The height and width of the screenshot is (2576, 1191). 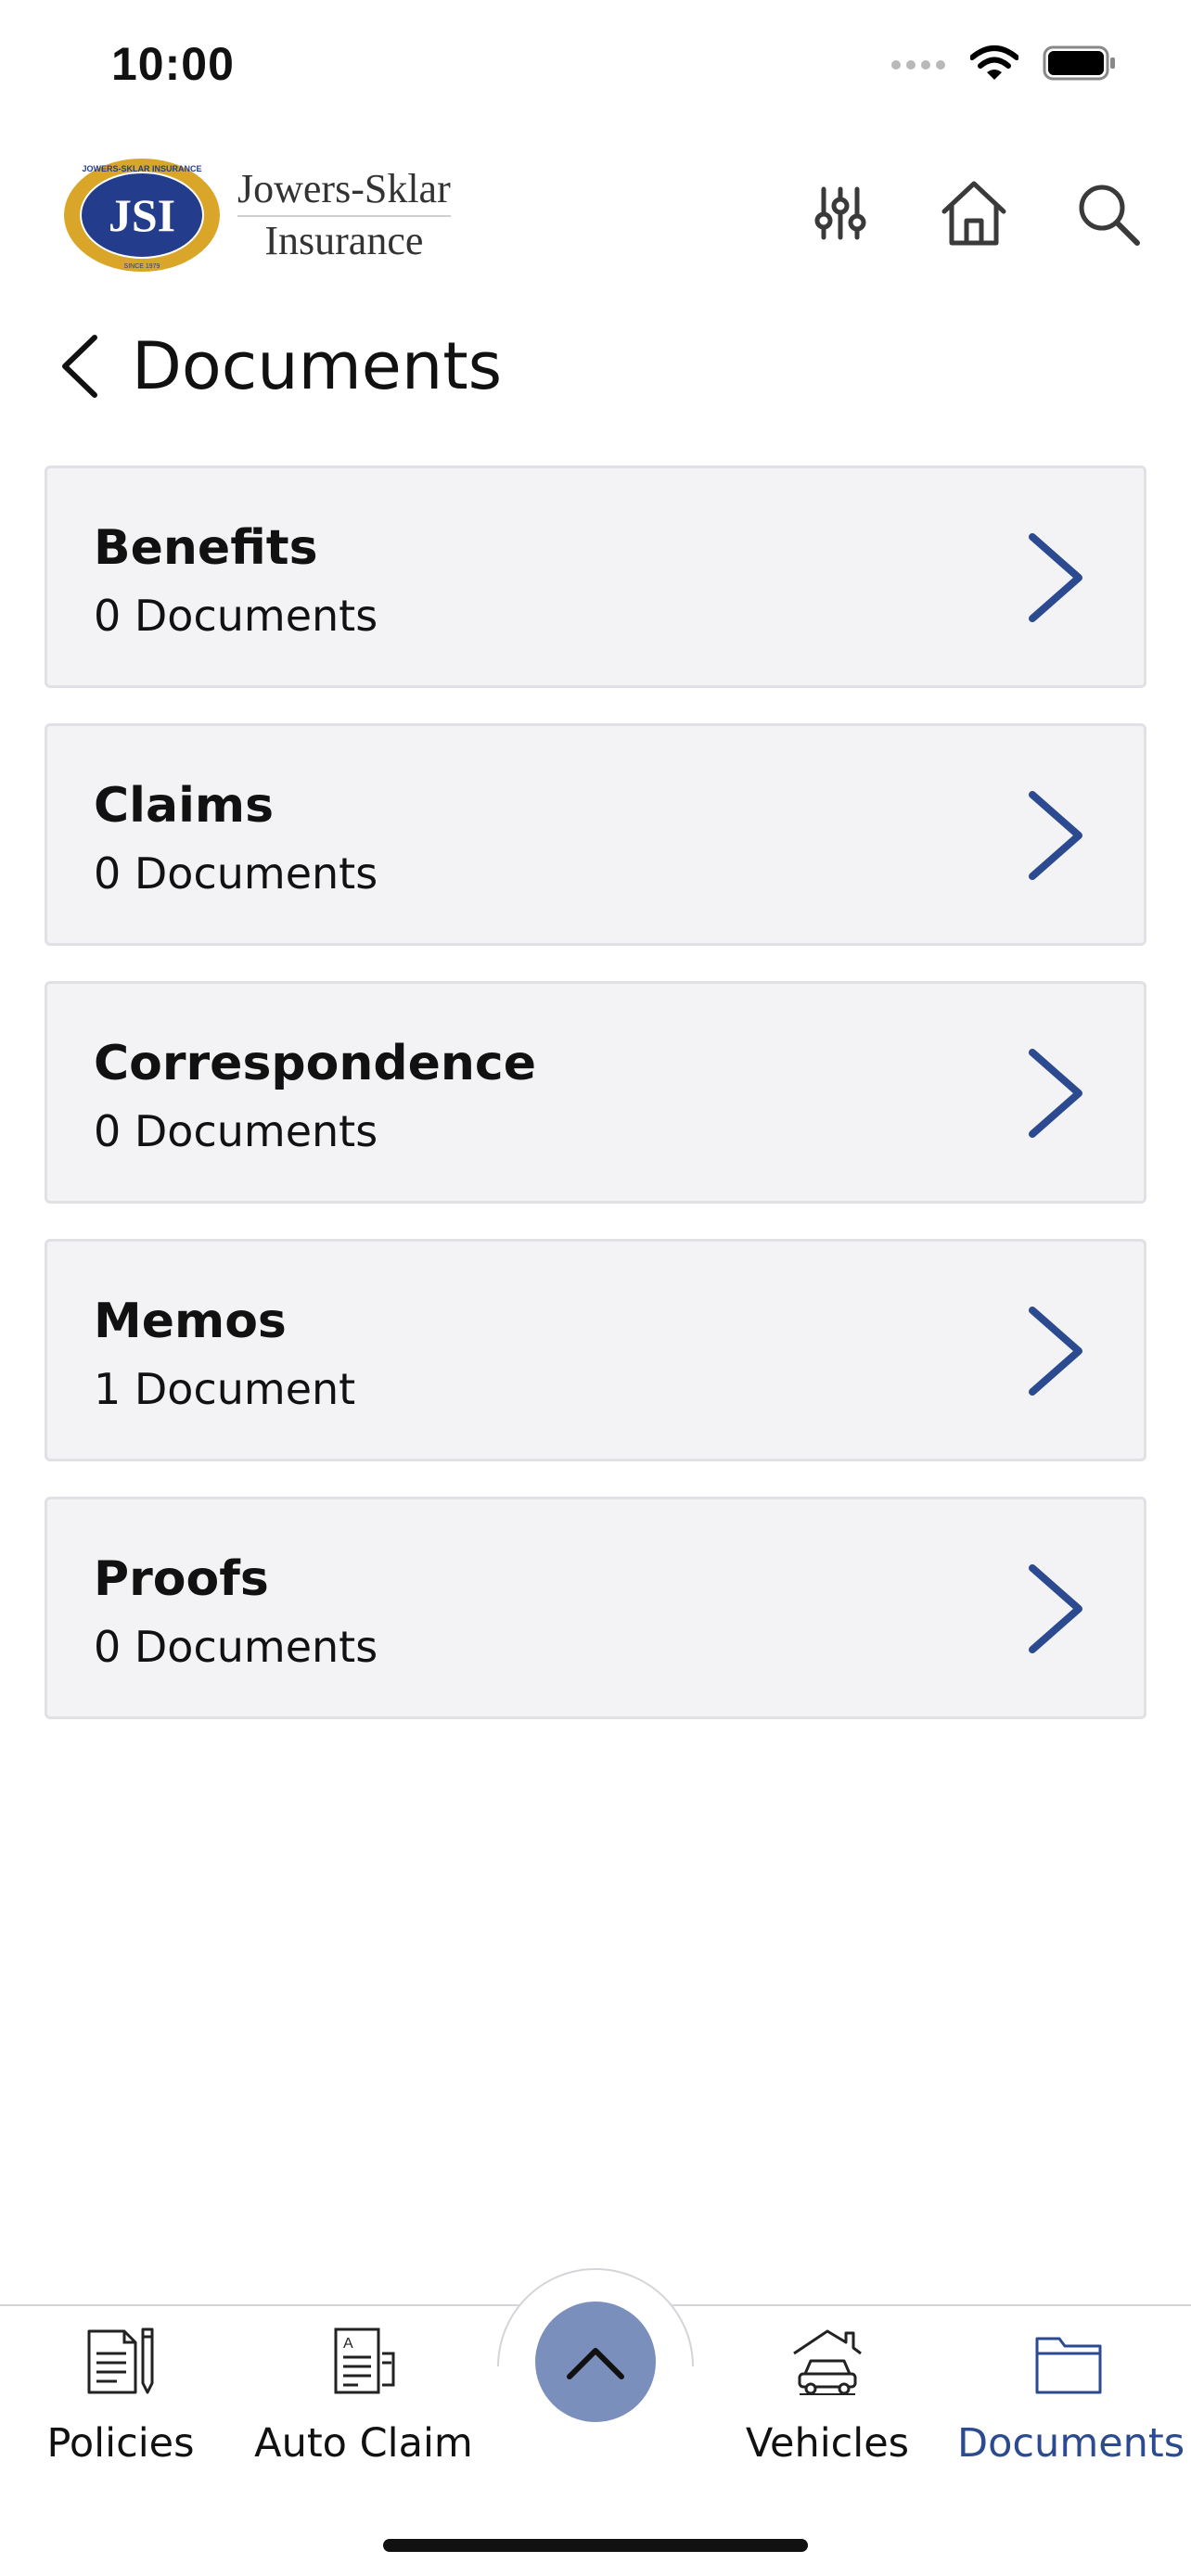 I want to click on document-category-proofs: Proofs 0 Documents, so click(x=595, y=1608).